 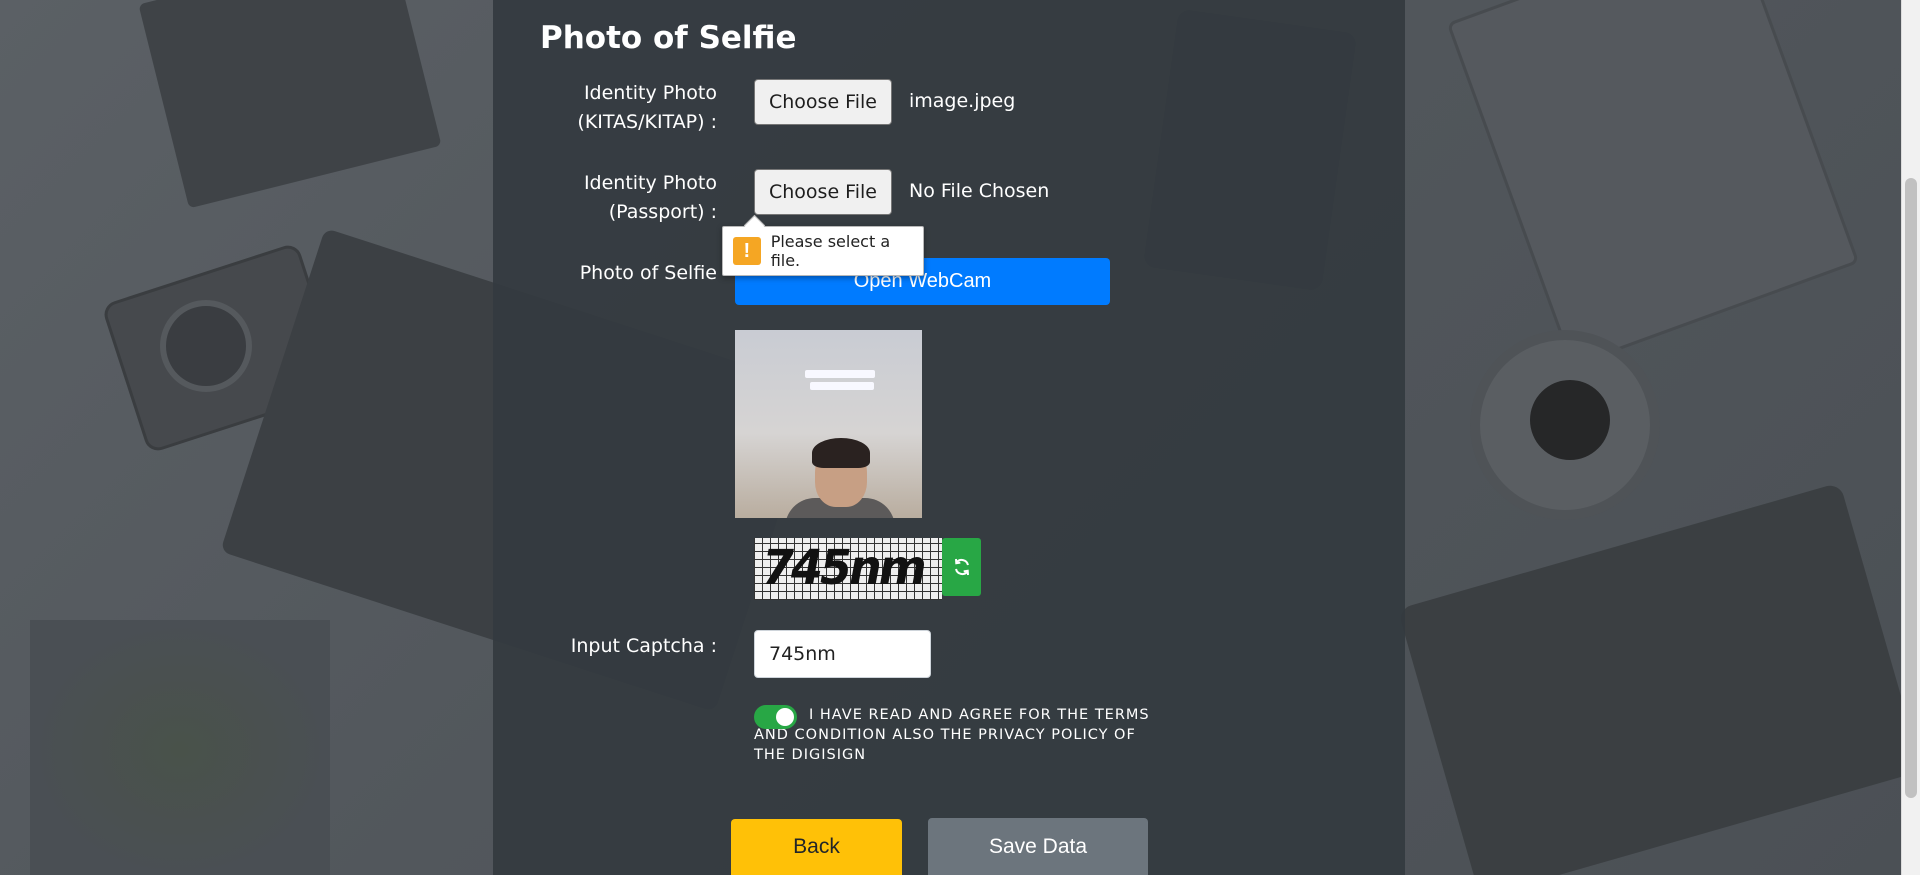 I want to click on identity-kitas-file-name: image.jpeg, so click(x=962, y=101).